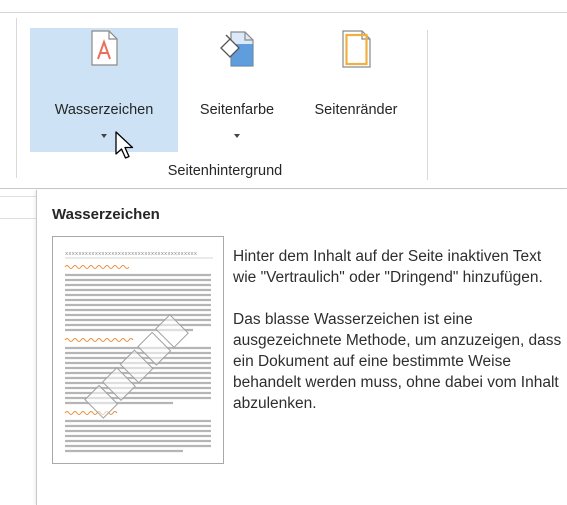 This screenshot has width=567, height=505. Describe the element at coordinates (104, 110) in the screenshot. I see `watermark-button-label: Wasserzeichen` at that location.